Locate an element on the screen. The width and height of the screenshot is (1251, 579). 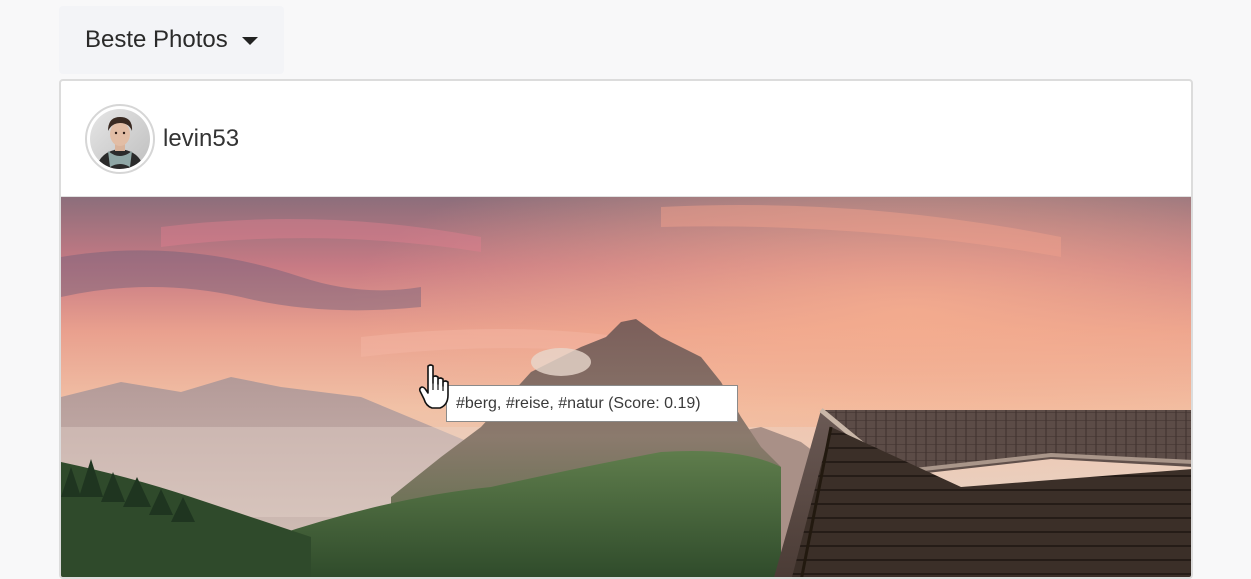
dropdown-label: Beste Photos is located at coordinates (156, 39).